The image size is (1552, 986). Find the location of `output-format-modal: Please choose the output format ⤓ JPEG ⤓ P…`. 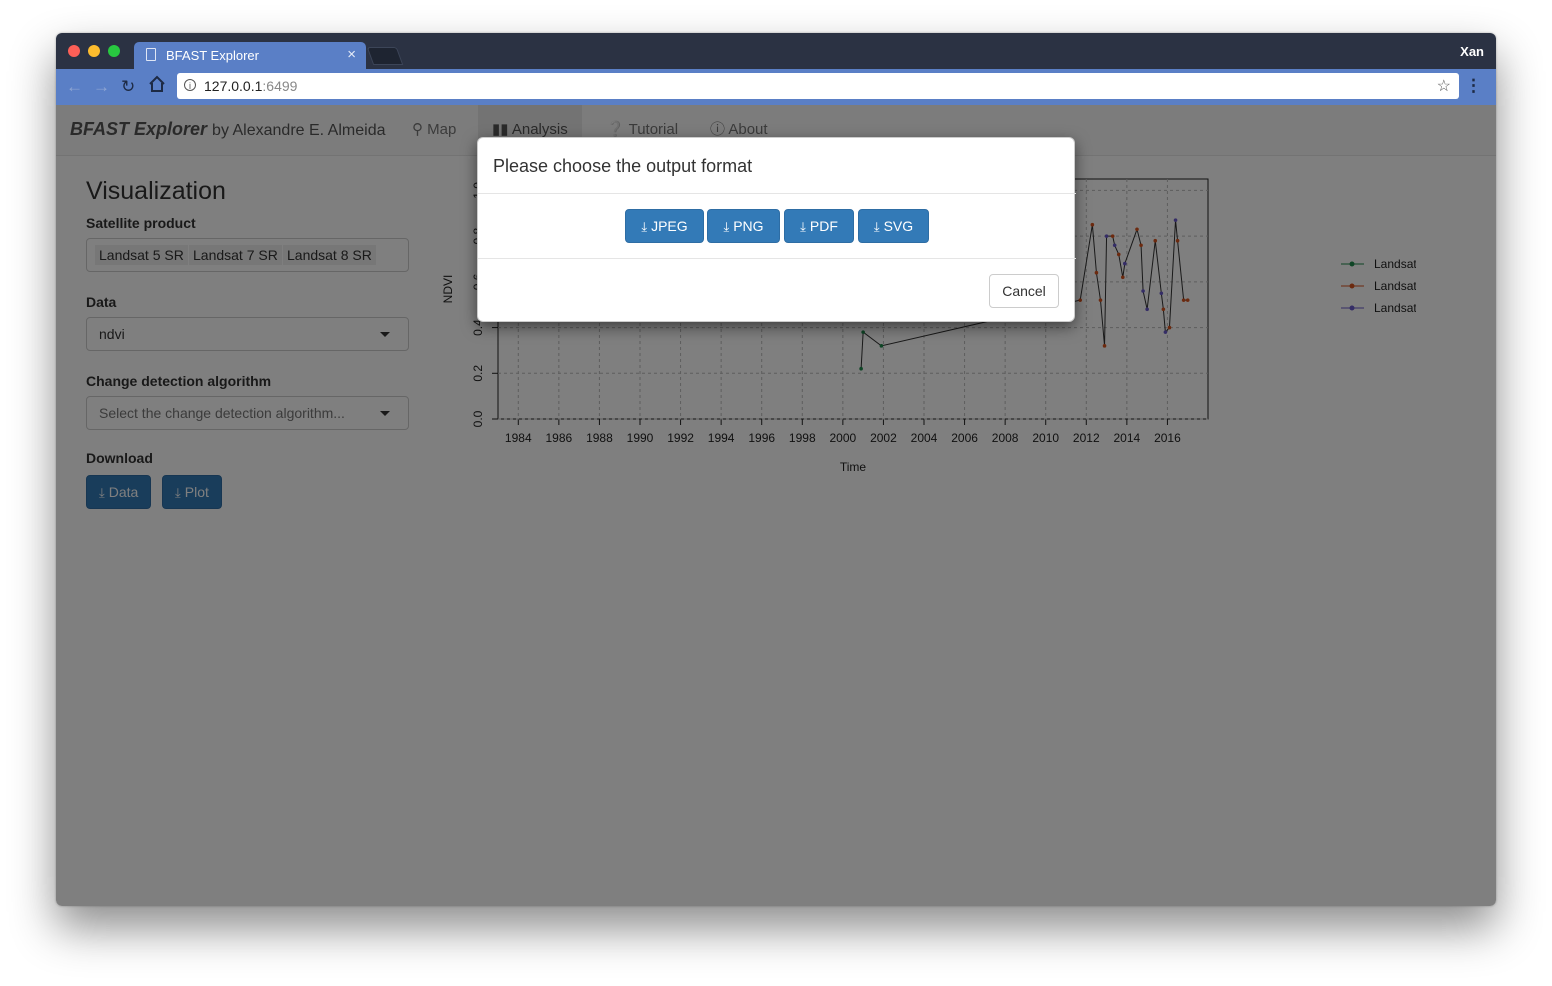

output-format-modal: Please choose the output format ⤓ JPEG ⤓ P… is located at coordinates (776, 229).